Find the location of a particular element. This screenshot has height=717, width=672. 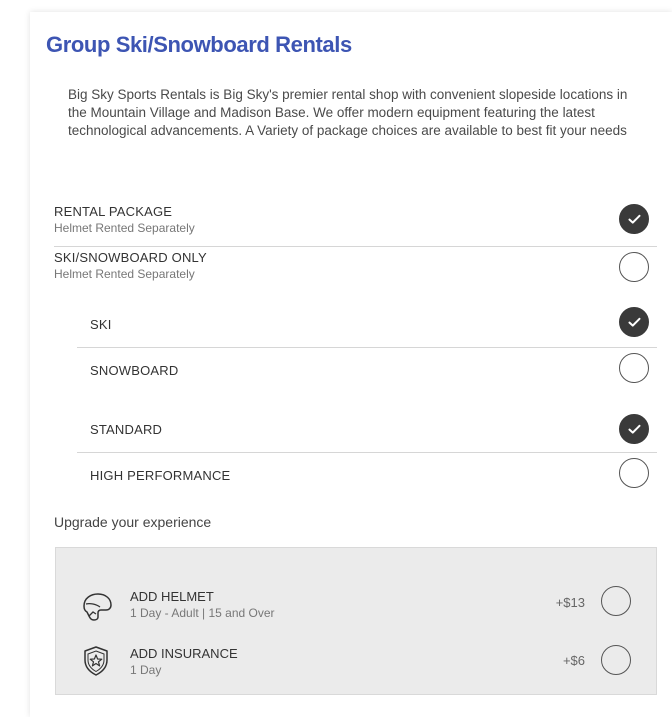

addon-subtitle: 1 Day is located at coordinates (146, 670).